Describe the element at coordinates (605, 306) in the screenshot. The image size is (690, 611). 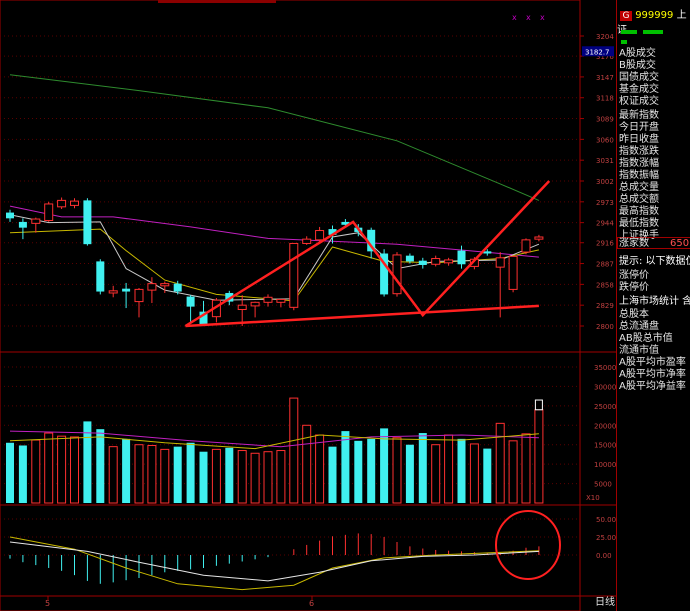
I see `price-tick-label: 2829` at that location.